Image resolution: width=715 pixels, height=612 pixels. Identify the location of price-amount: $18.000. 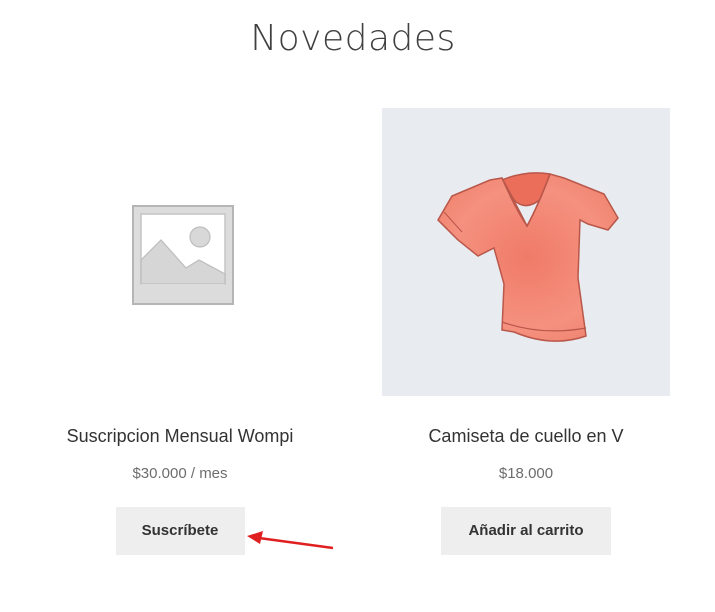
(526, 473).